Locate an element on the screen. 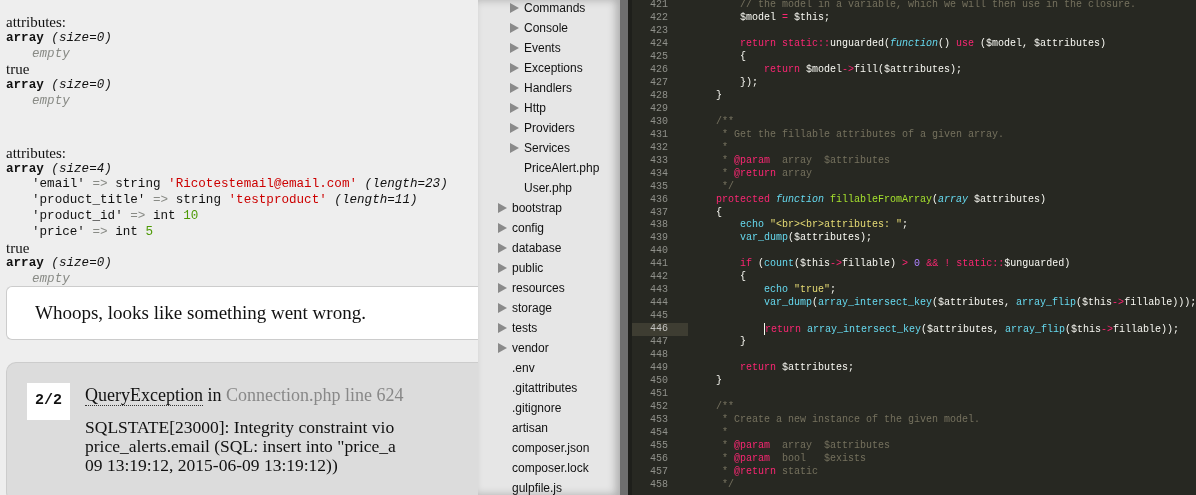  line-number: 451 is located at coordinates (659, 395).